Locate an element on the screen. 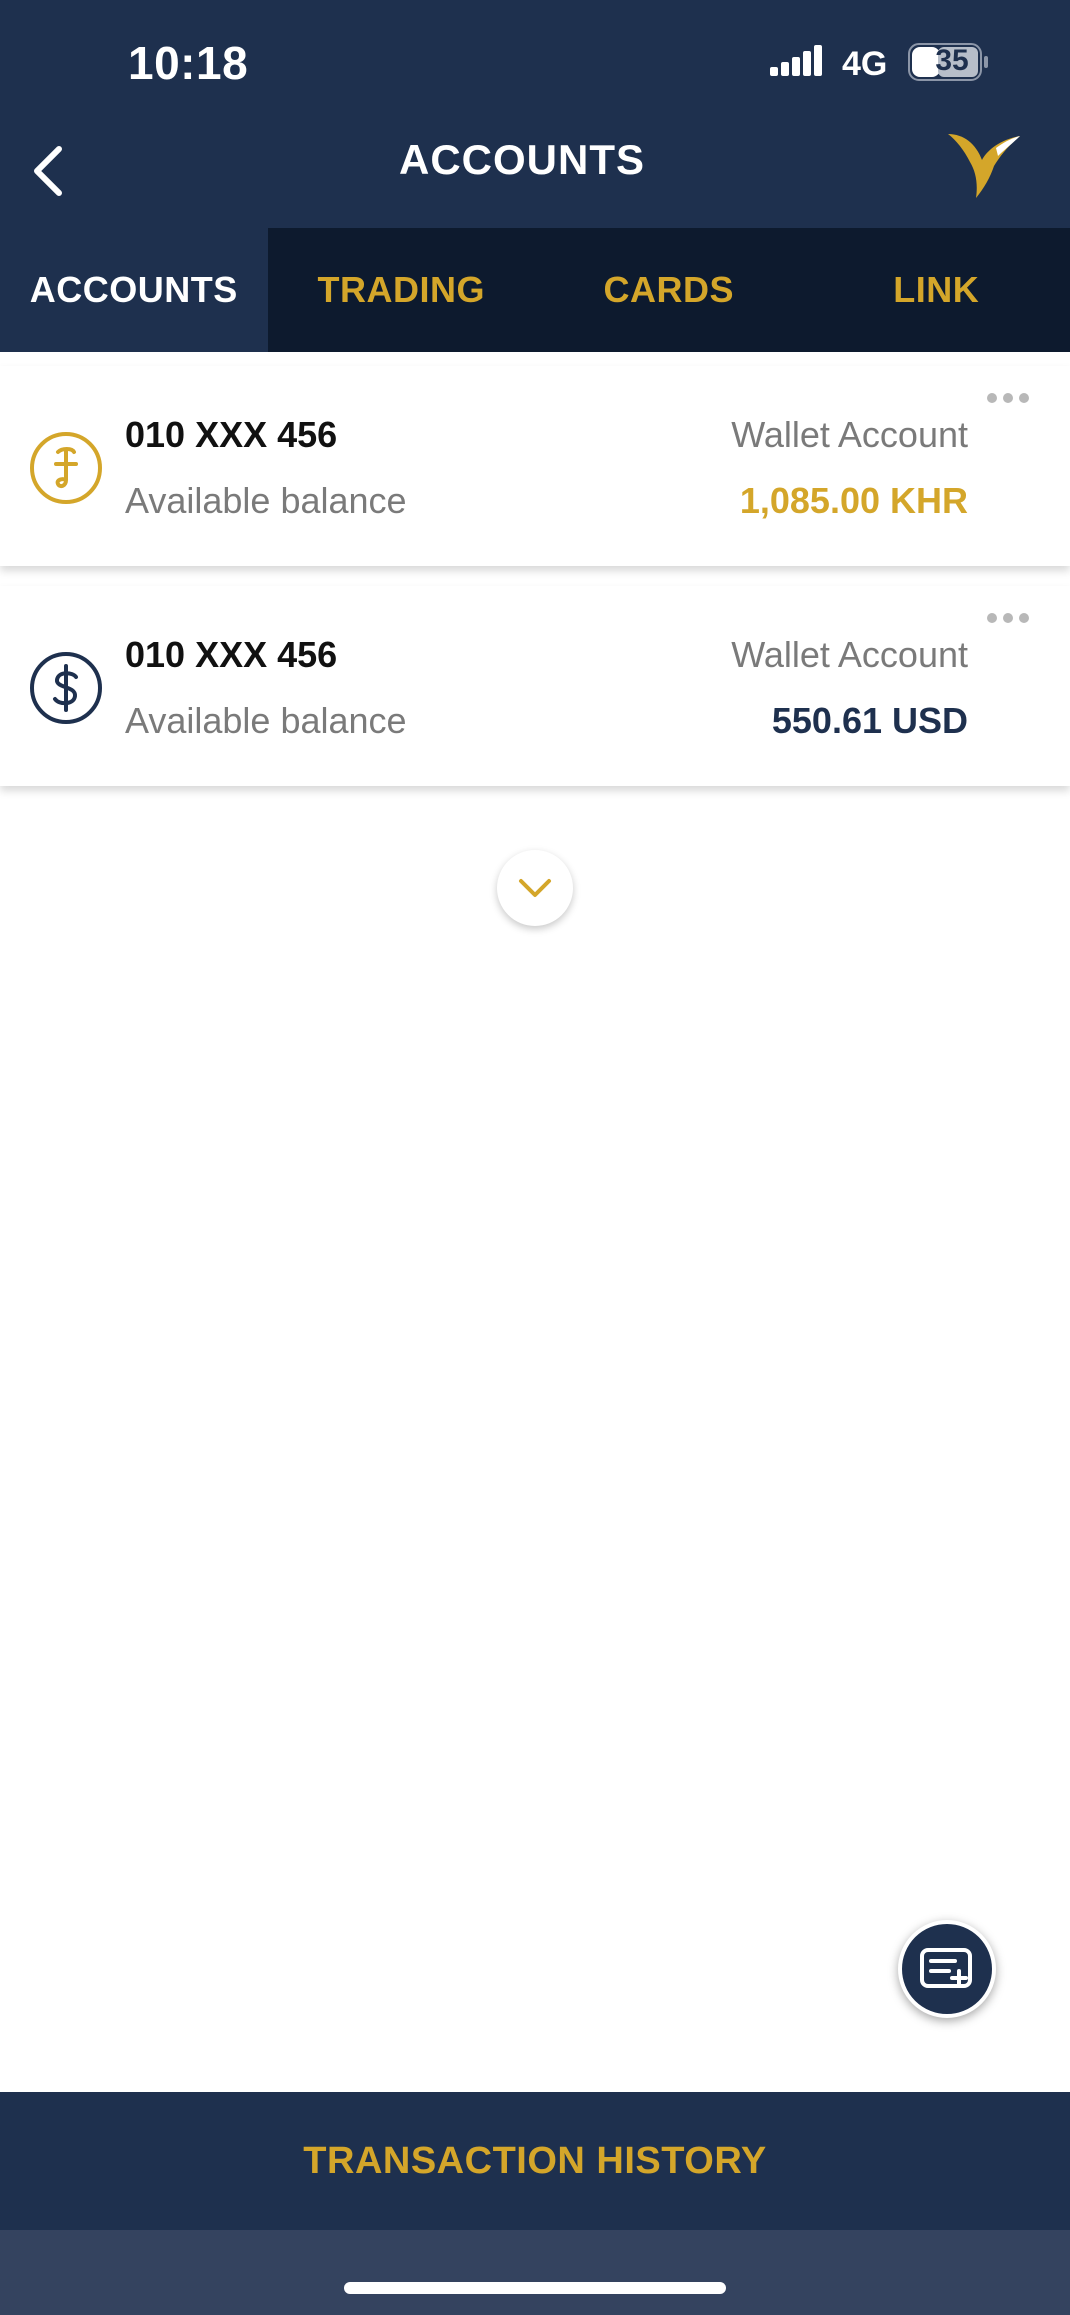 The width and height of the screenshot is (1070, 2315). balance-value: 550.61 USD is located at coordinates (869, 720).